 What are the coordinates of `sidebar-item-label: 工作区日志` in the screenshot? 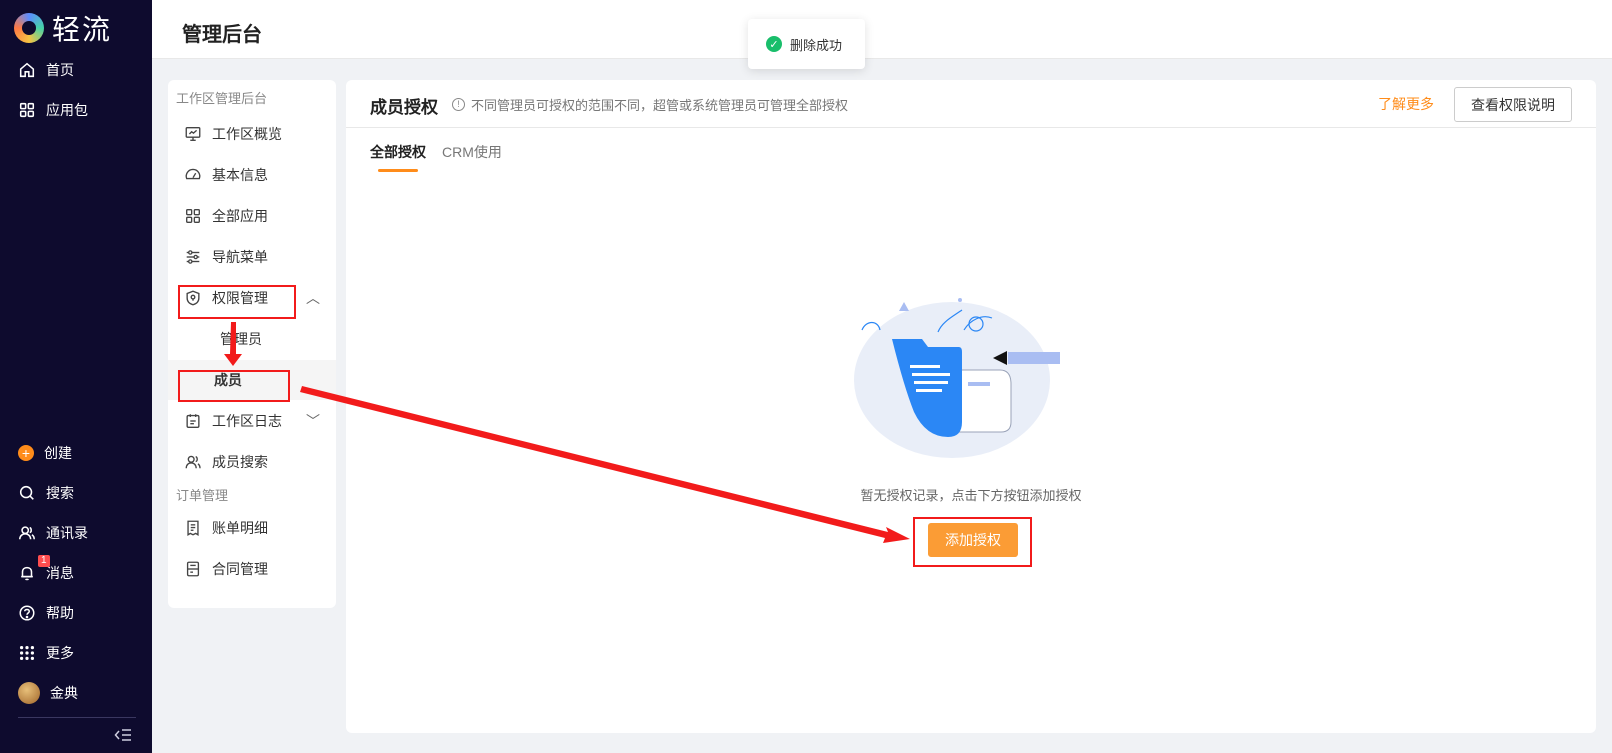 It's located at (247, 421).